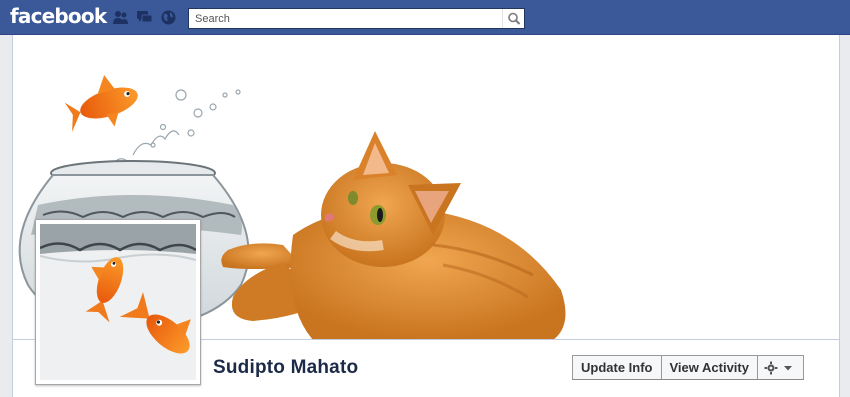 This screenshot has height=397, width=850. Describe the element at coordinates (617, 367) in the screenshot. I see `update-info-button: Update Info` at that location.